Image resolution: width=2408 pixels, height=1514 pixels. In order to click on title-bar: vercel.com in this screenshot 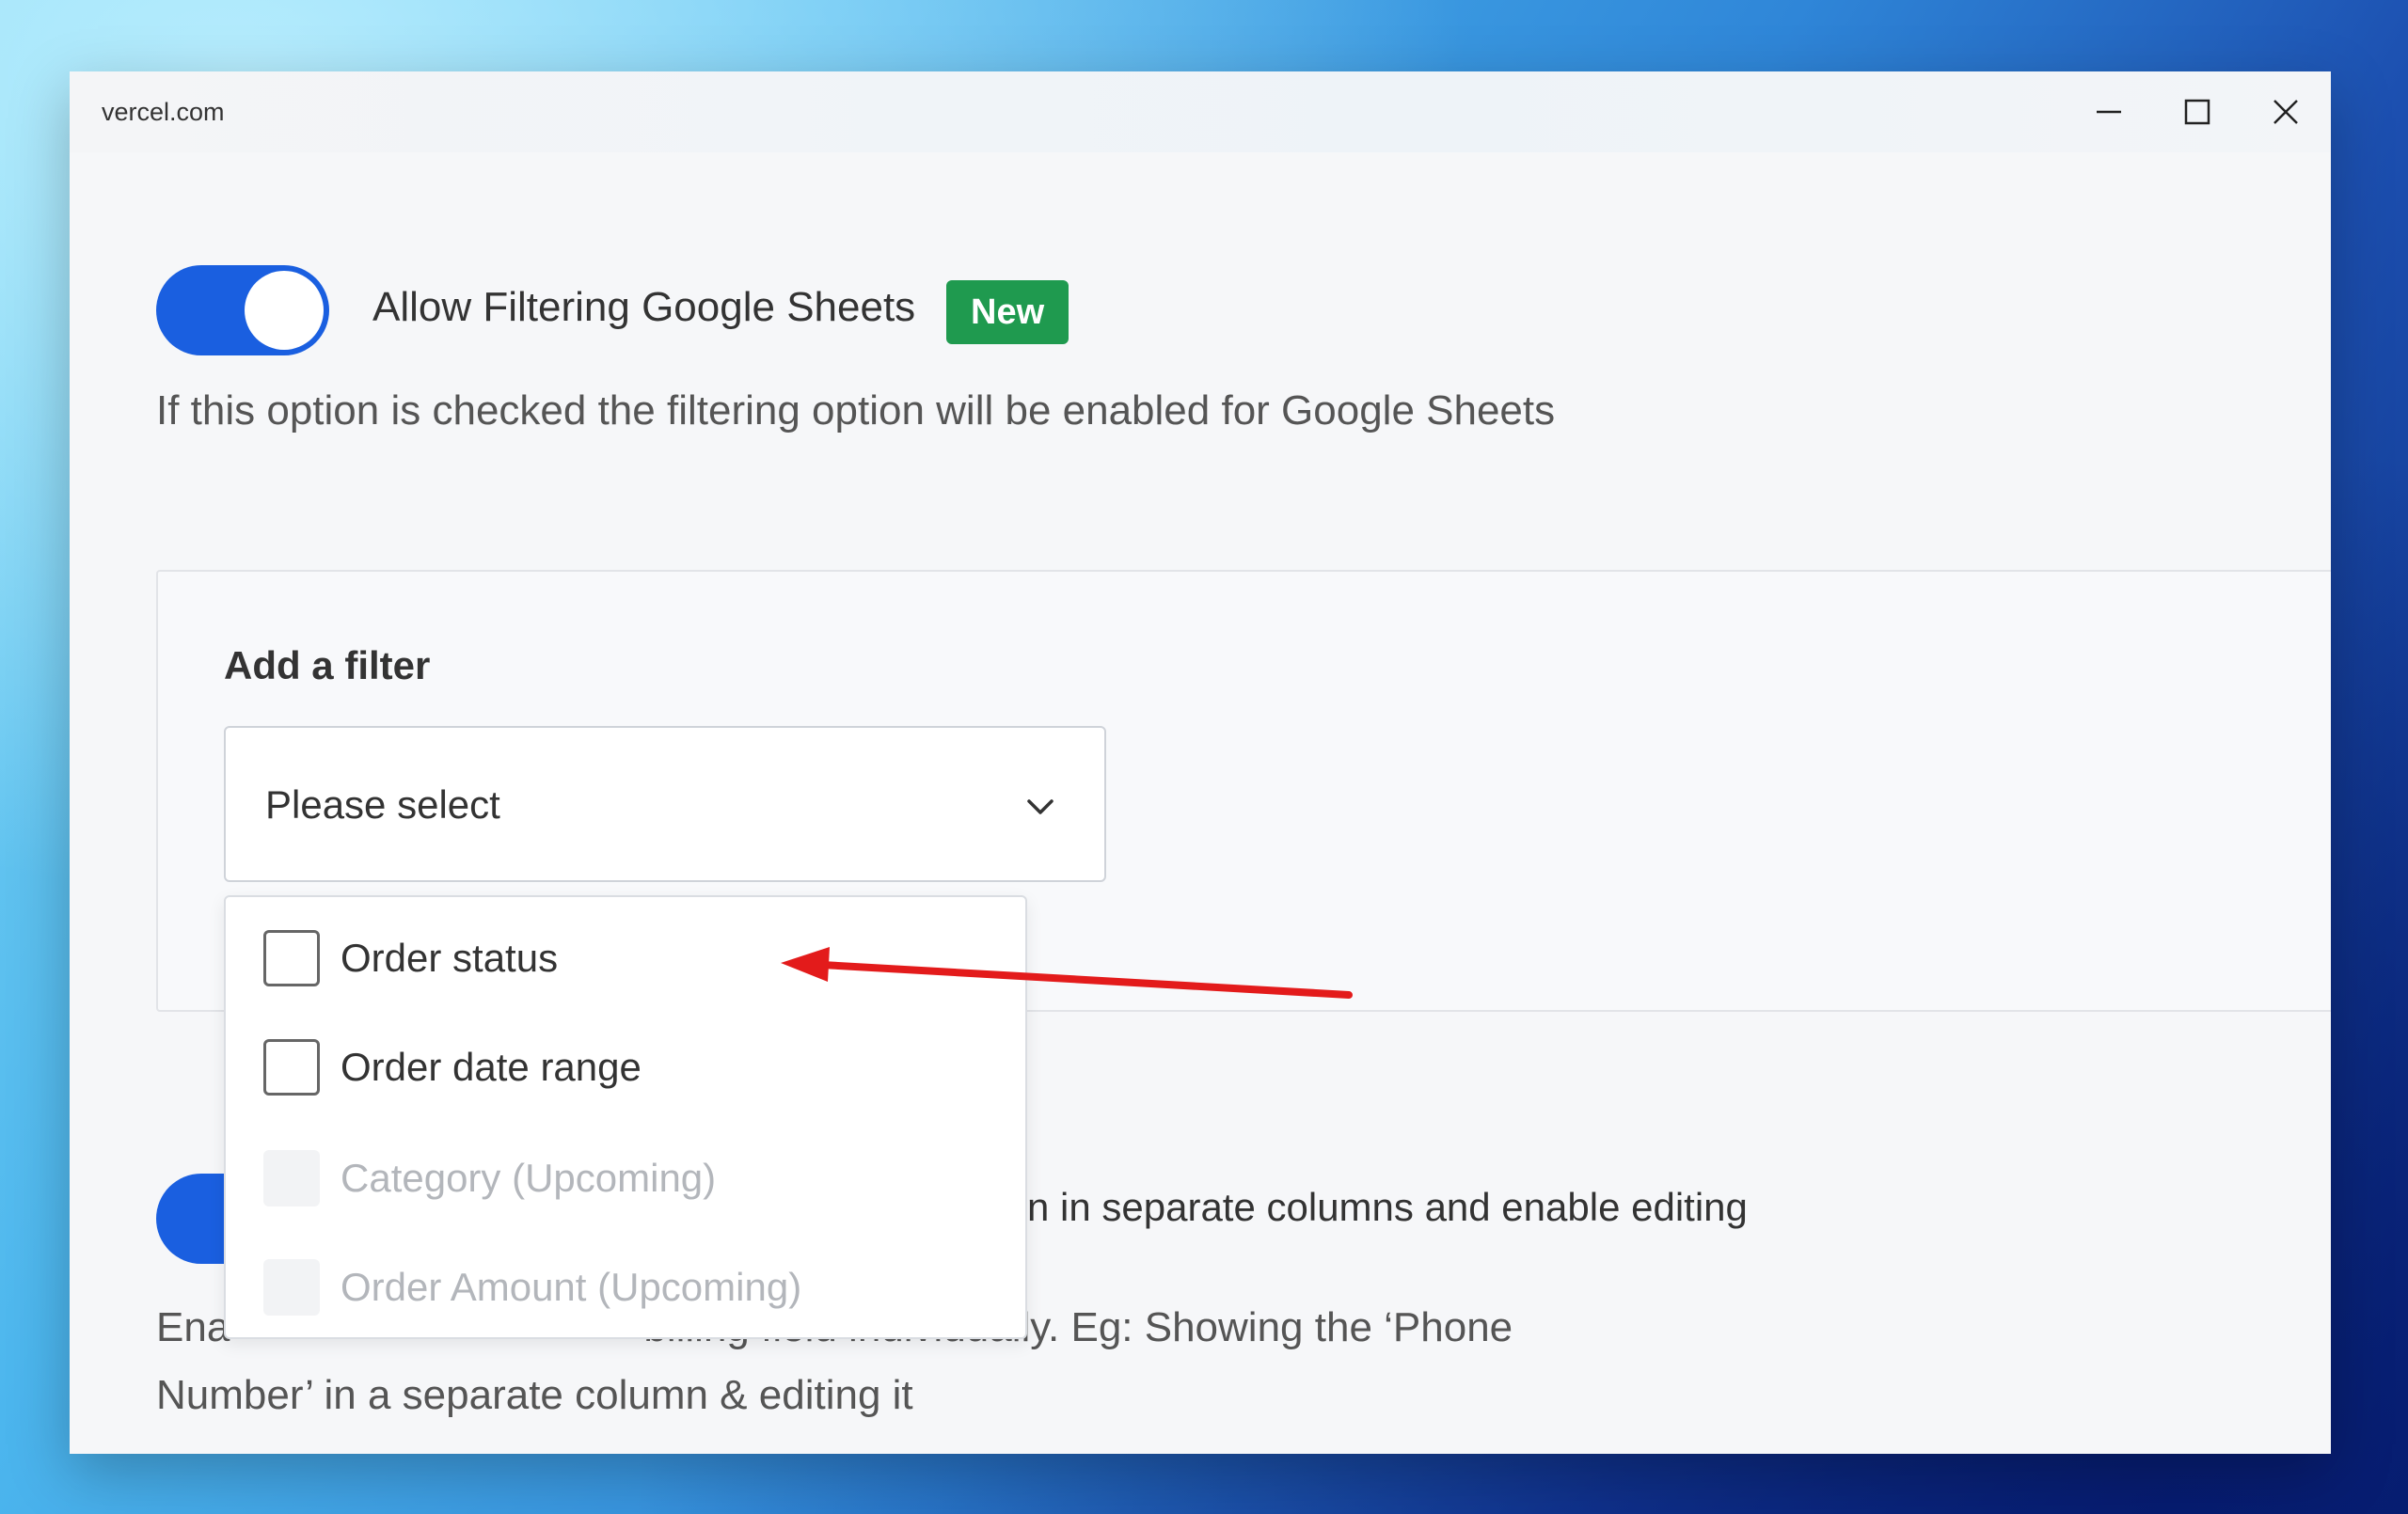, I will do `click(1201, 112)`.